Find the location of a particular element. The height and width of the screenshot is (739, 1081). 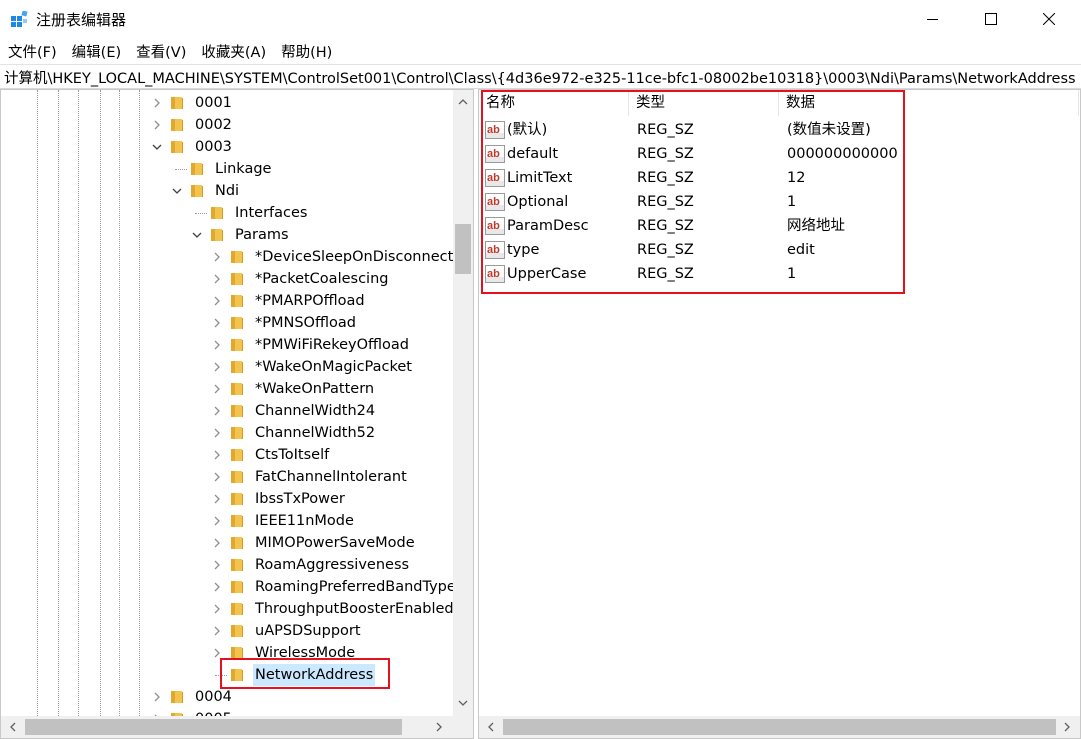

tree-item: RoamAggressiveness is located at coordinates (320, 565).